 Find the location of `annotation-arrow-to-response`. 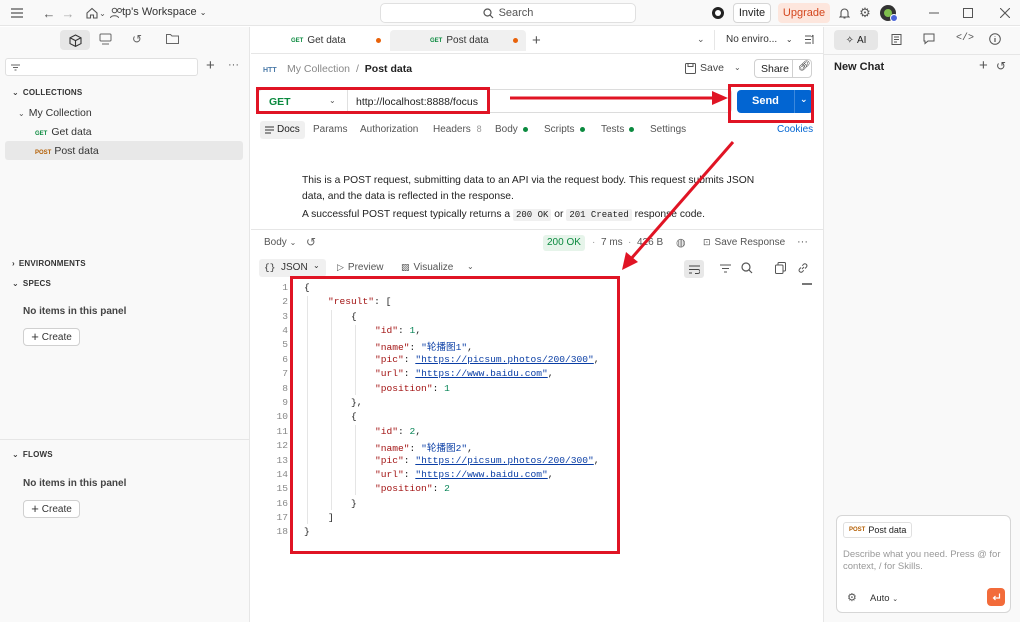

annotation-arrow-to-response is located at coordinates (681, 201).